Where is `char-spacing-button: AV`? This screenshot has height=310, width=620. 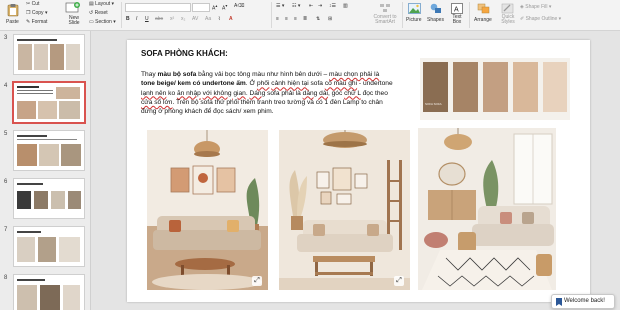
char-spacing-button: AV is located at coordinates (195, 19).